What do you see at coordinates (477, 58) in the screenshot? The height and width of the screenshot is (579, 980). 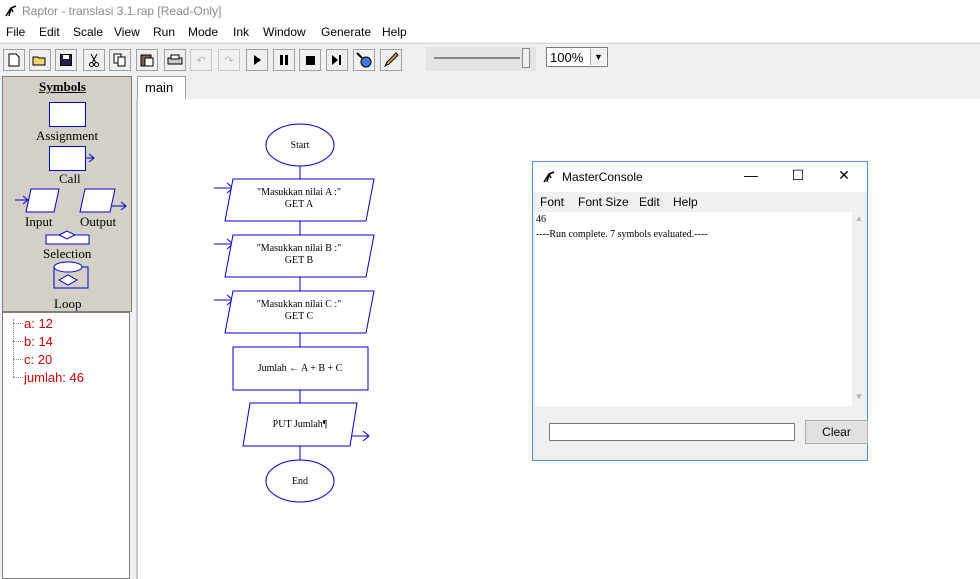 I see `zoom-slider-line` at bounding box center [477, 58].